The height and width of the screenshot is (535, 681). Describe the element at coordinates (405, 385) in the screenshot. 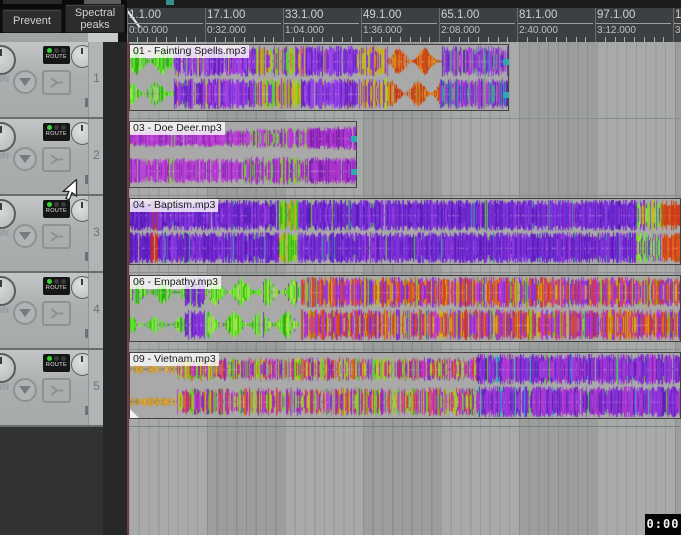

I see `media-item: 09 - Vietnam.mp3` at that location.